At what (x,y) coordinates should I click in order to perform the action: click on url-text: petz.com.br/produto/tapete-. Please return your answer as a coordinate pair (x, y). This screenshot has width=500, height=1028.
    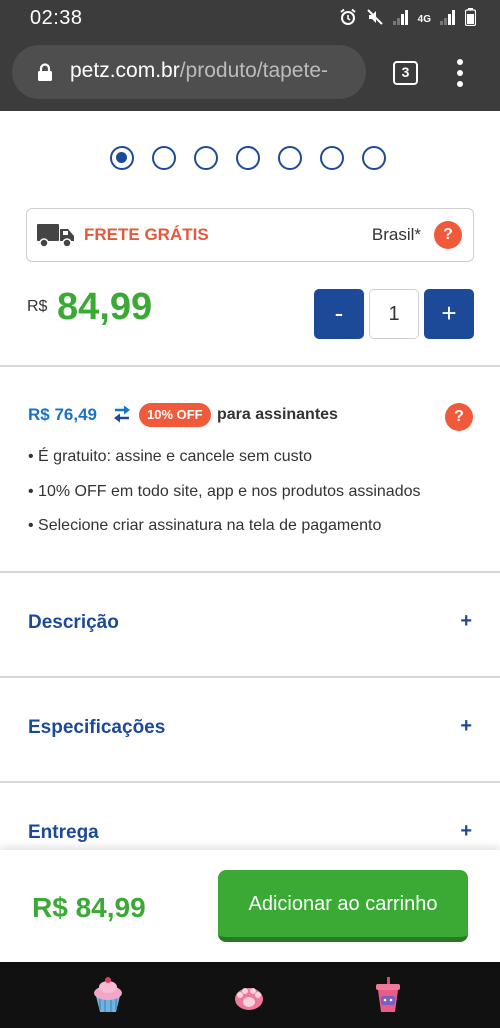
    Looking at the image, I should click on (215, 71).